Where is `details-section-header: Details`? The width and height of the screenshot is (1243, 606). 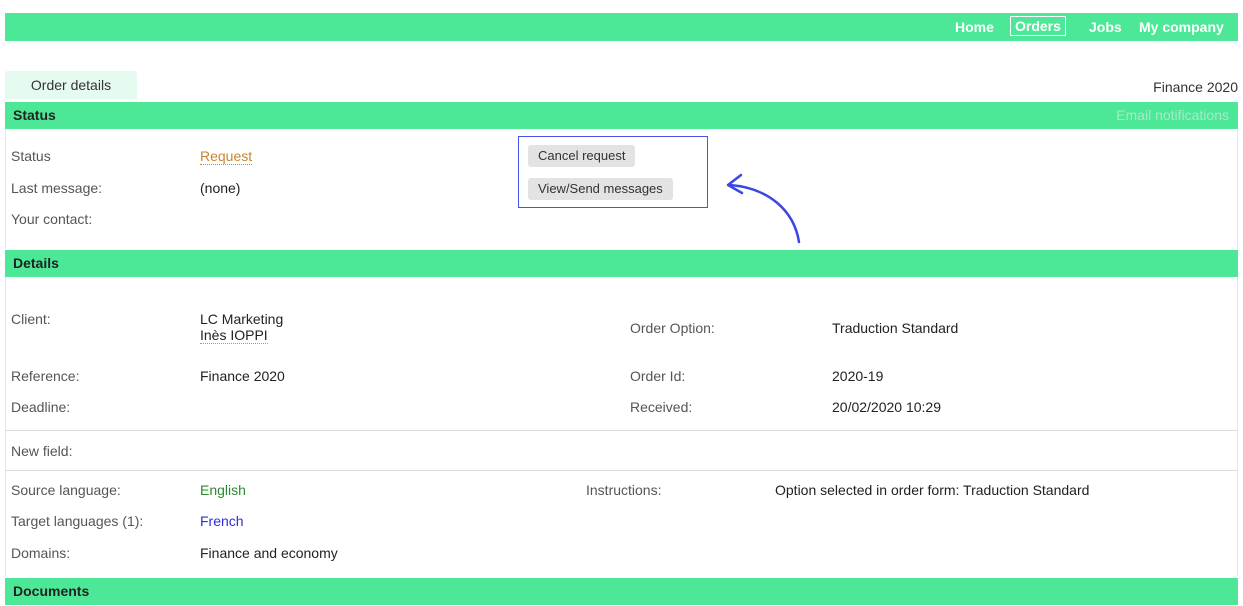 details-section-header: Details is located at coordinates (621, 263).